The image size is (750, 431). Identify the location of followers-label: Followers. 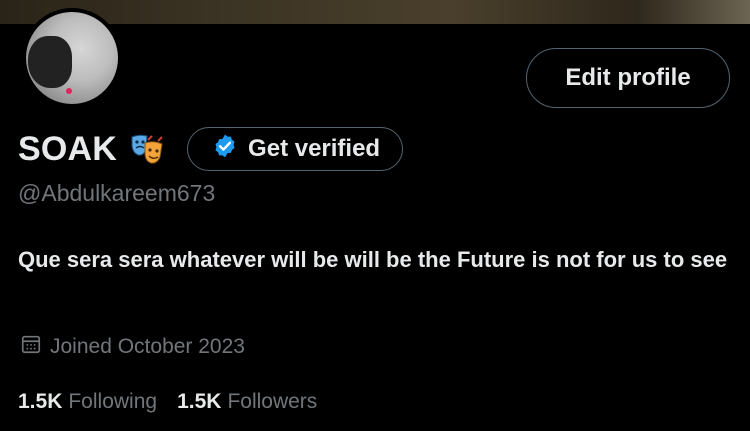
(272, 401).